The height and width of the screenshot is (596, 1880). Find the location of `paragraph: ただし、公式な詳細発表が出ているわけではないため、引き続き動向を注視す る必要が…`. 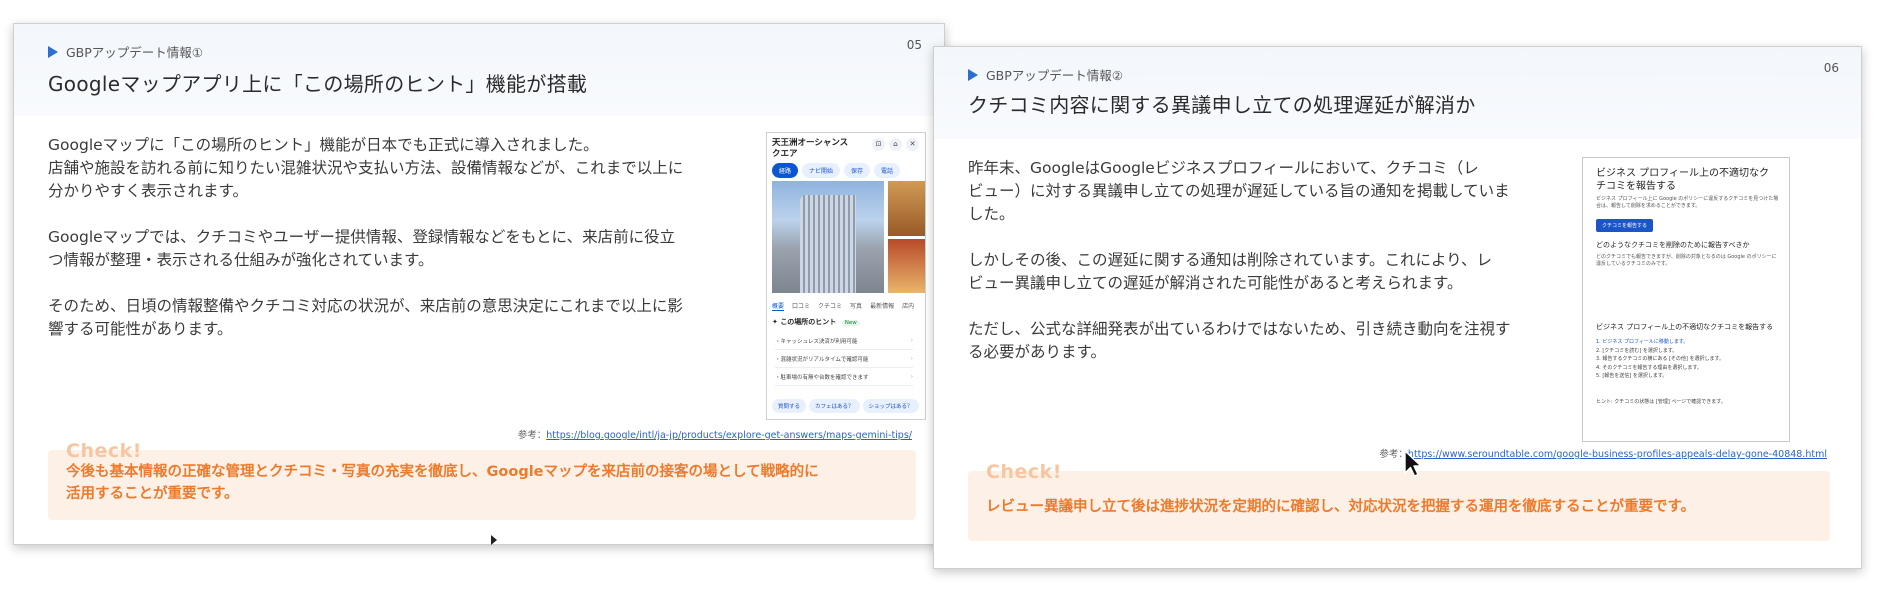

paragraph: ただし、公式な詳細発表が出ているわけではないため、引き続き動向を注視す る必要が… is located at coordinates (1239, 340).